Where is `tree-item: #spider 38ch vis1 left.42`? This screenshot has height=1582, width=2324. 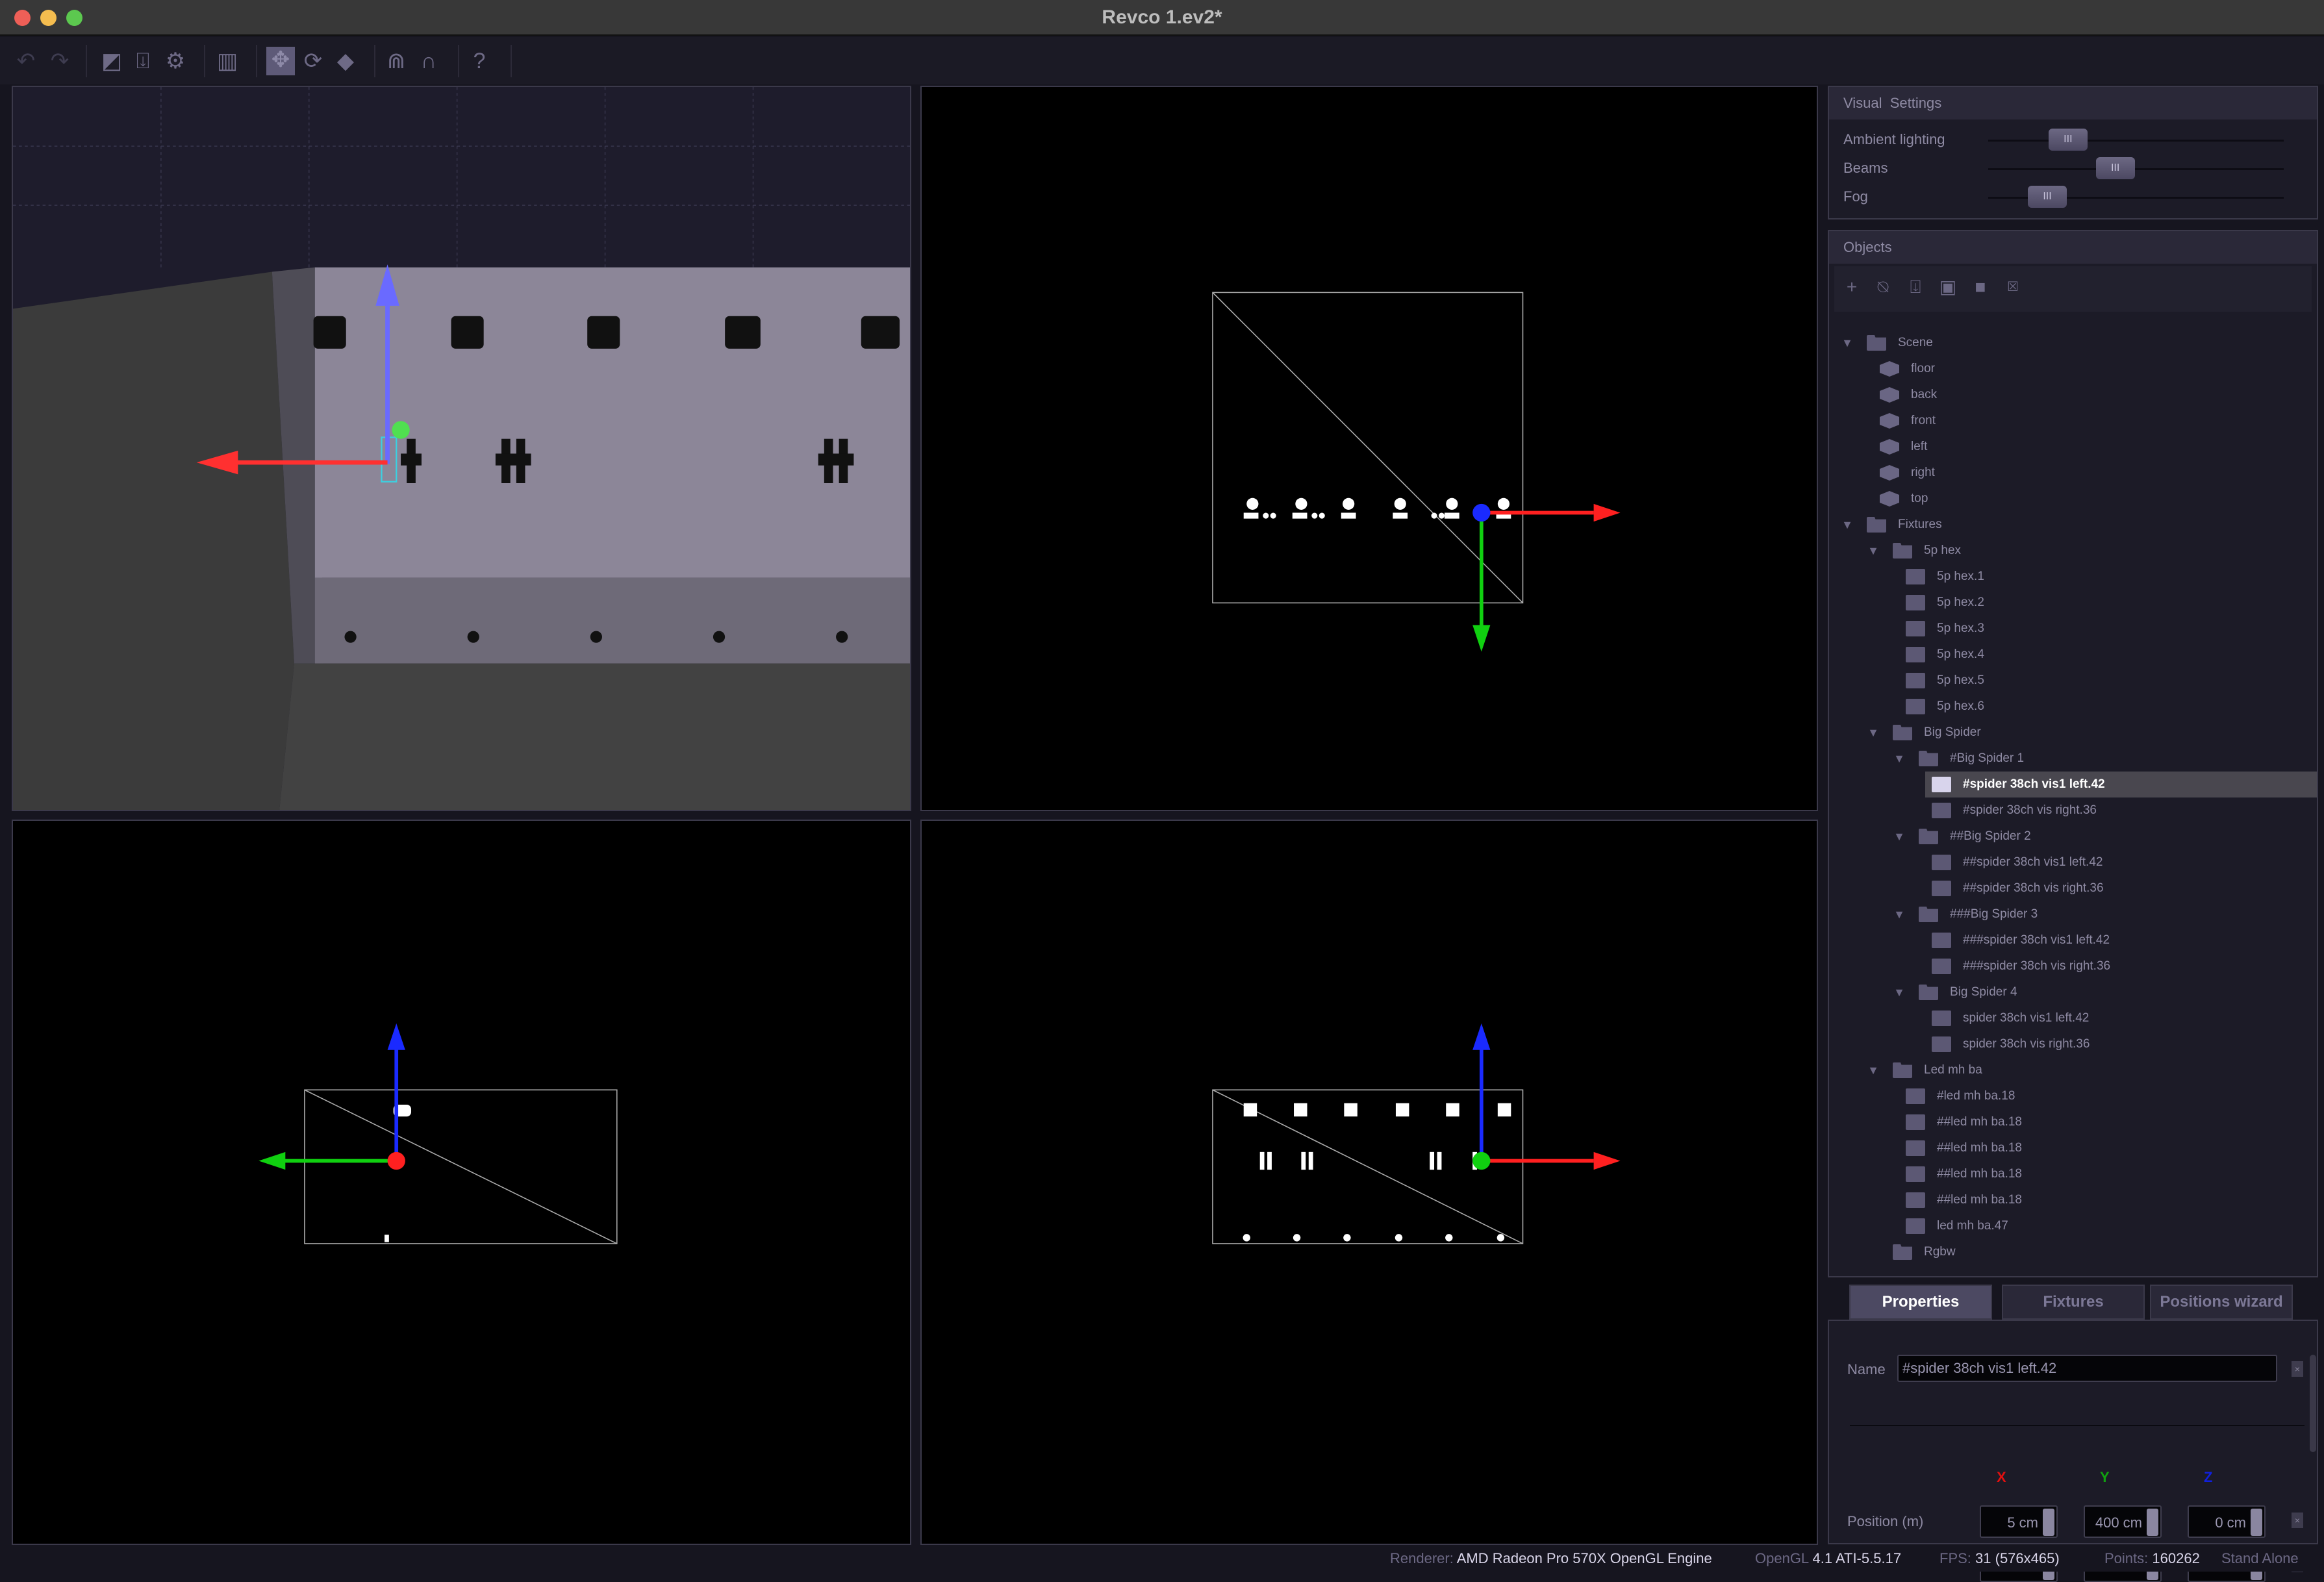
tree-item: #spider 38ch vis1 left.42 is located at coordinates (2121, 784).